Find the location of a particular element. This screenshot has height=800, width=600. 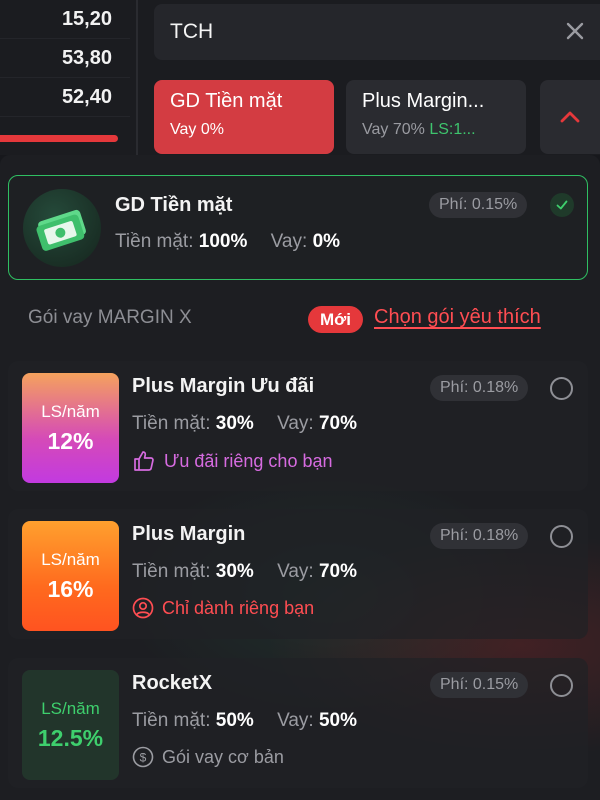

package-note: Chỉ dành riêng bạn is located at coordinates (223, 608).